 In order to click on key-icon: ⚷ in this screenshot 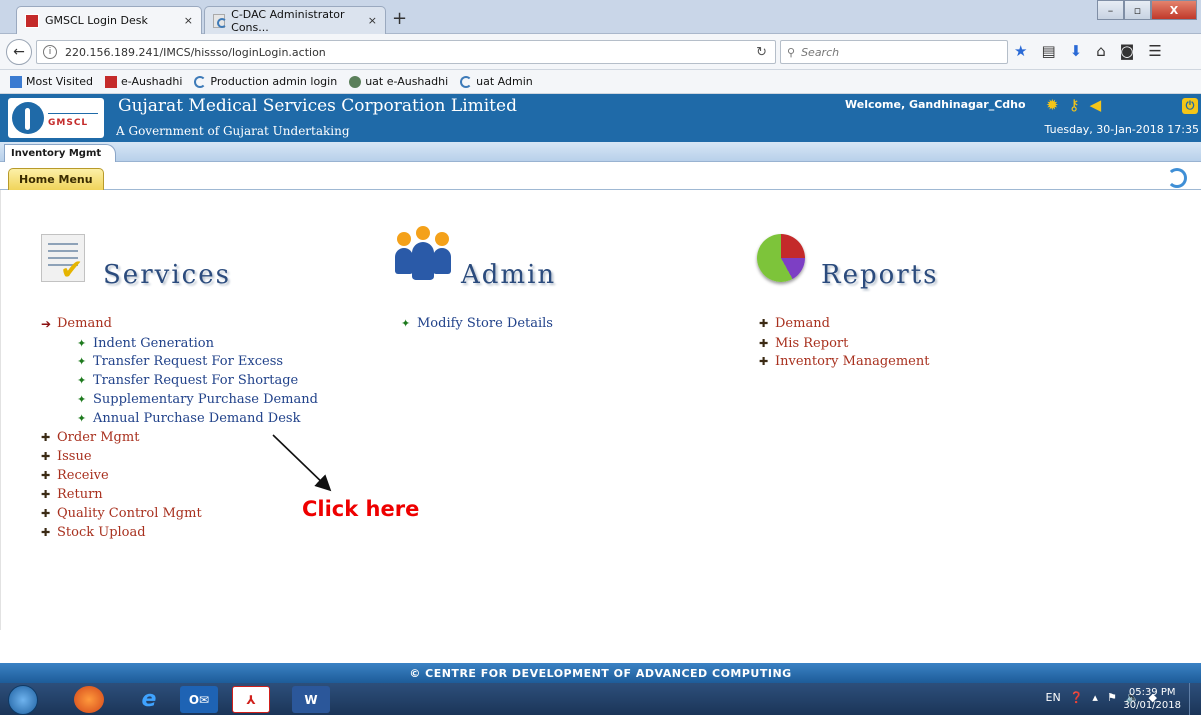, I will do `click(1074, 105)`.